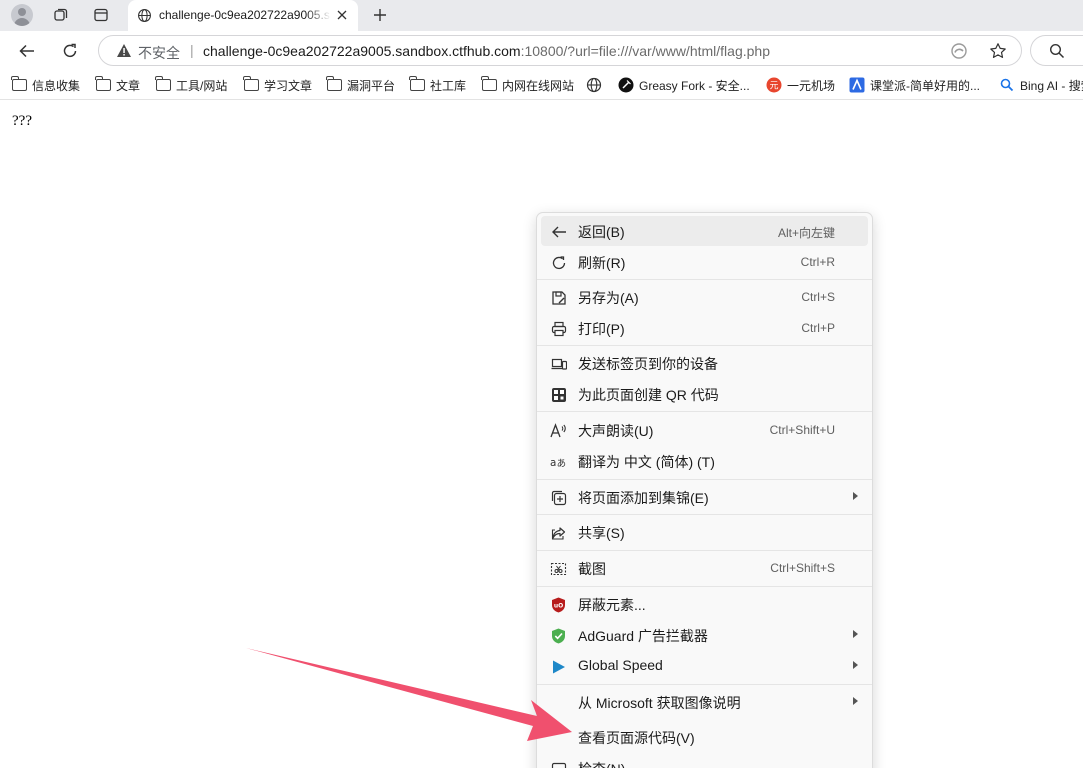 The height and width of the screenshot is (768, 1083). I want to click on menu-item-label: 为此页面创建 QR 代码, so click(648, 395).